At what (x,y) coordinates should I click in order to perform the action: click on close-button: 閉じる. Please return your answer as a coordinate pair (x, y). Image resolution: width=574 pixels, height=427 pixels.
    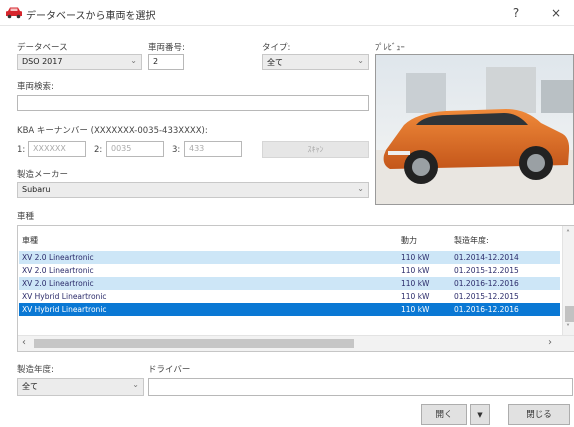
    Looking at the image, I should click on (539, 414).